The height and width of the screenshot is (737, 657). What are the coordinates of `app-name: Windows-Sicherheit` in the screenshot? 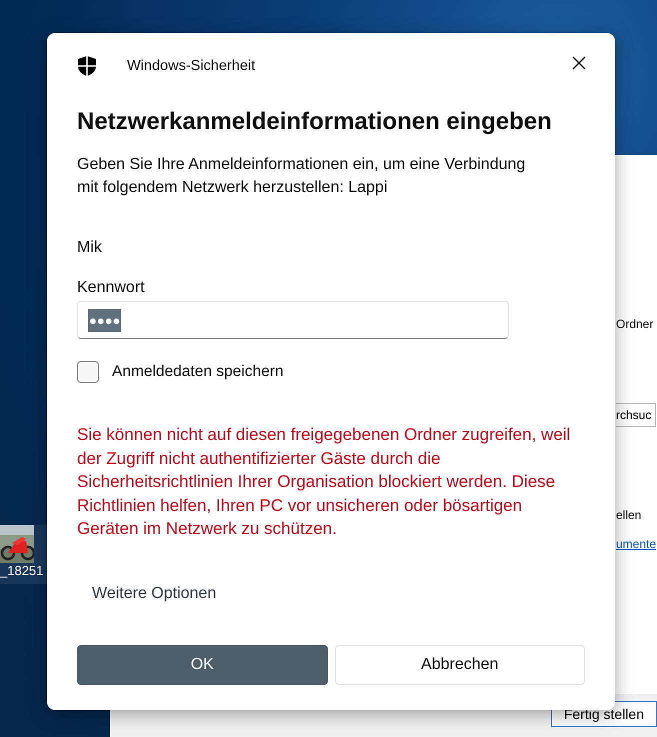 It's located at (191, 66).